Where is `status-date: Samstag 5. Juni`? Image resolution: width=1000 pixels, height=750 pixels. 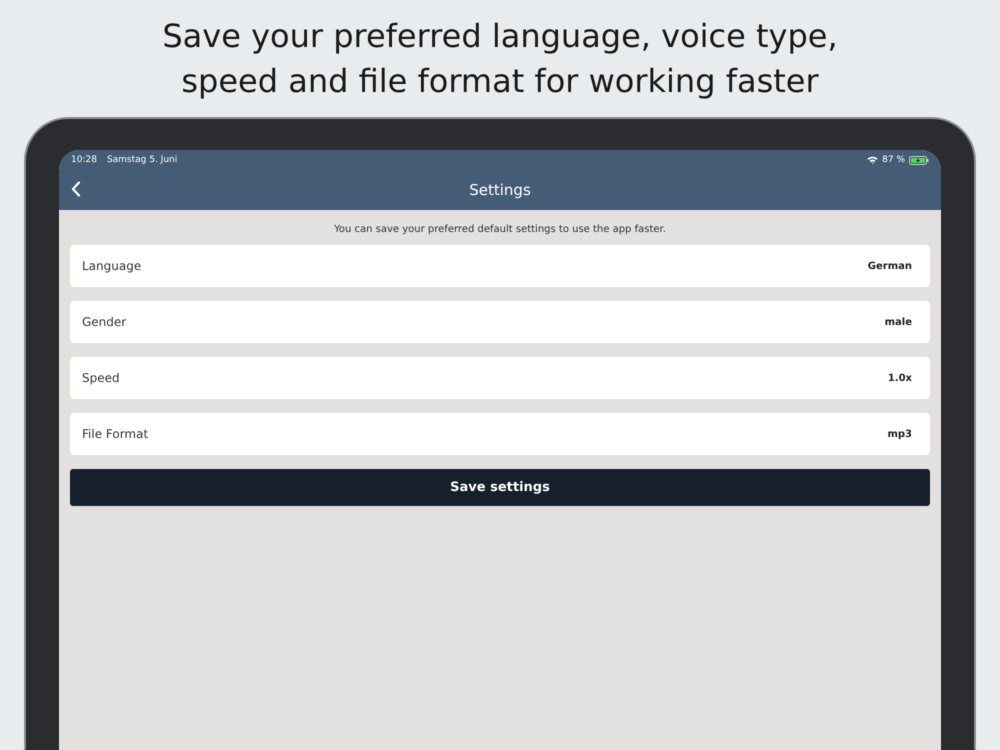
status-date: Samstag 5. Juni is located at coordinates (142, 160).